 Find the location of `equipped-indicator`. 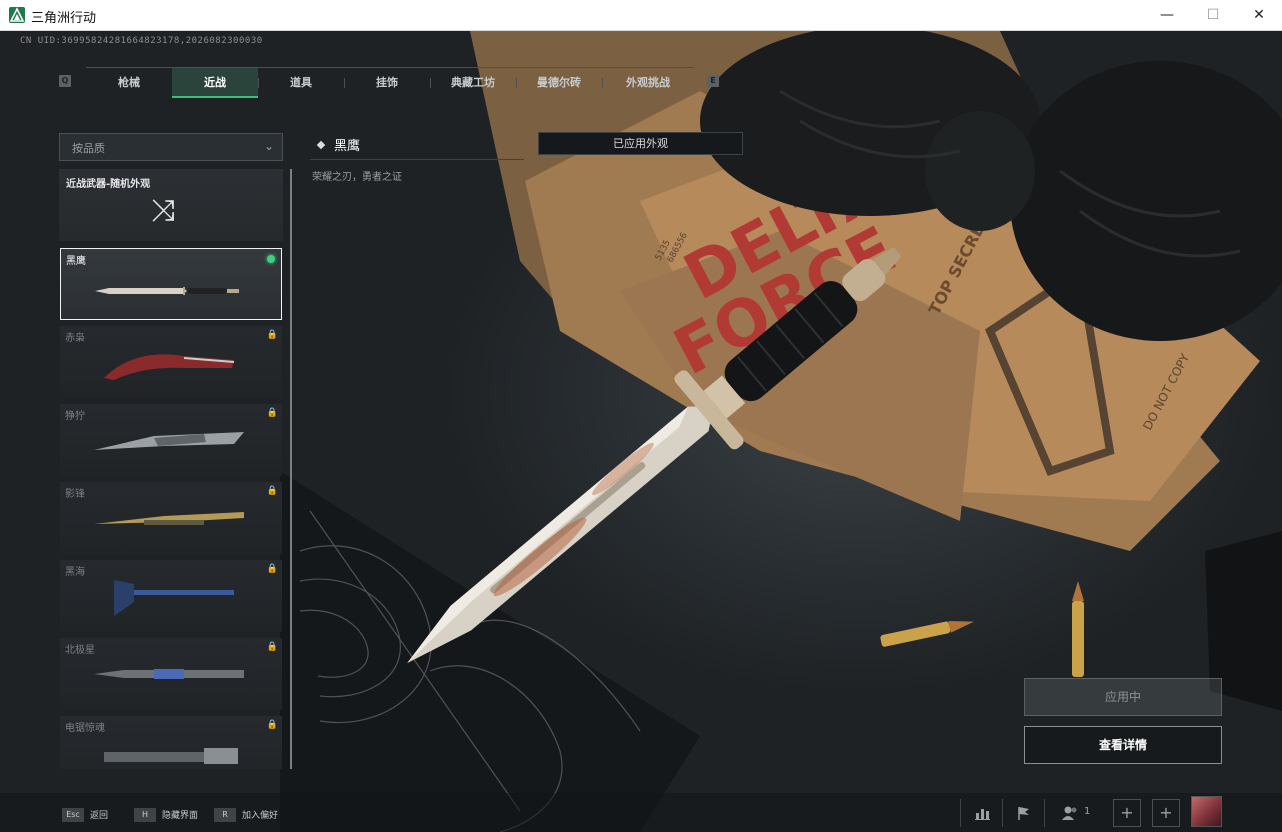

equipped-indicator is located at coordinates (271, 259).